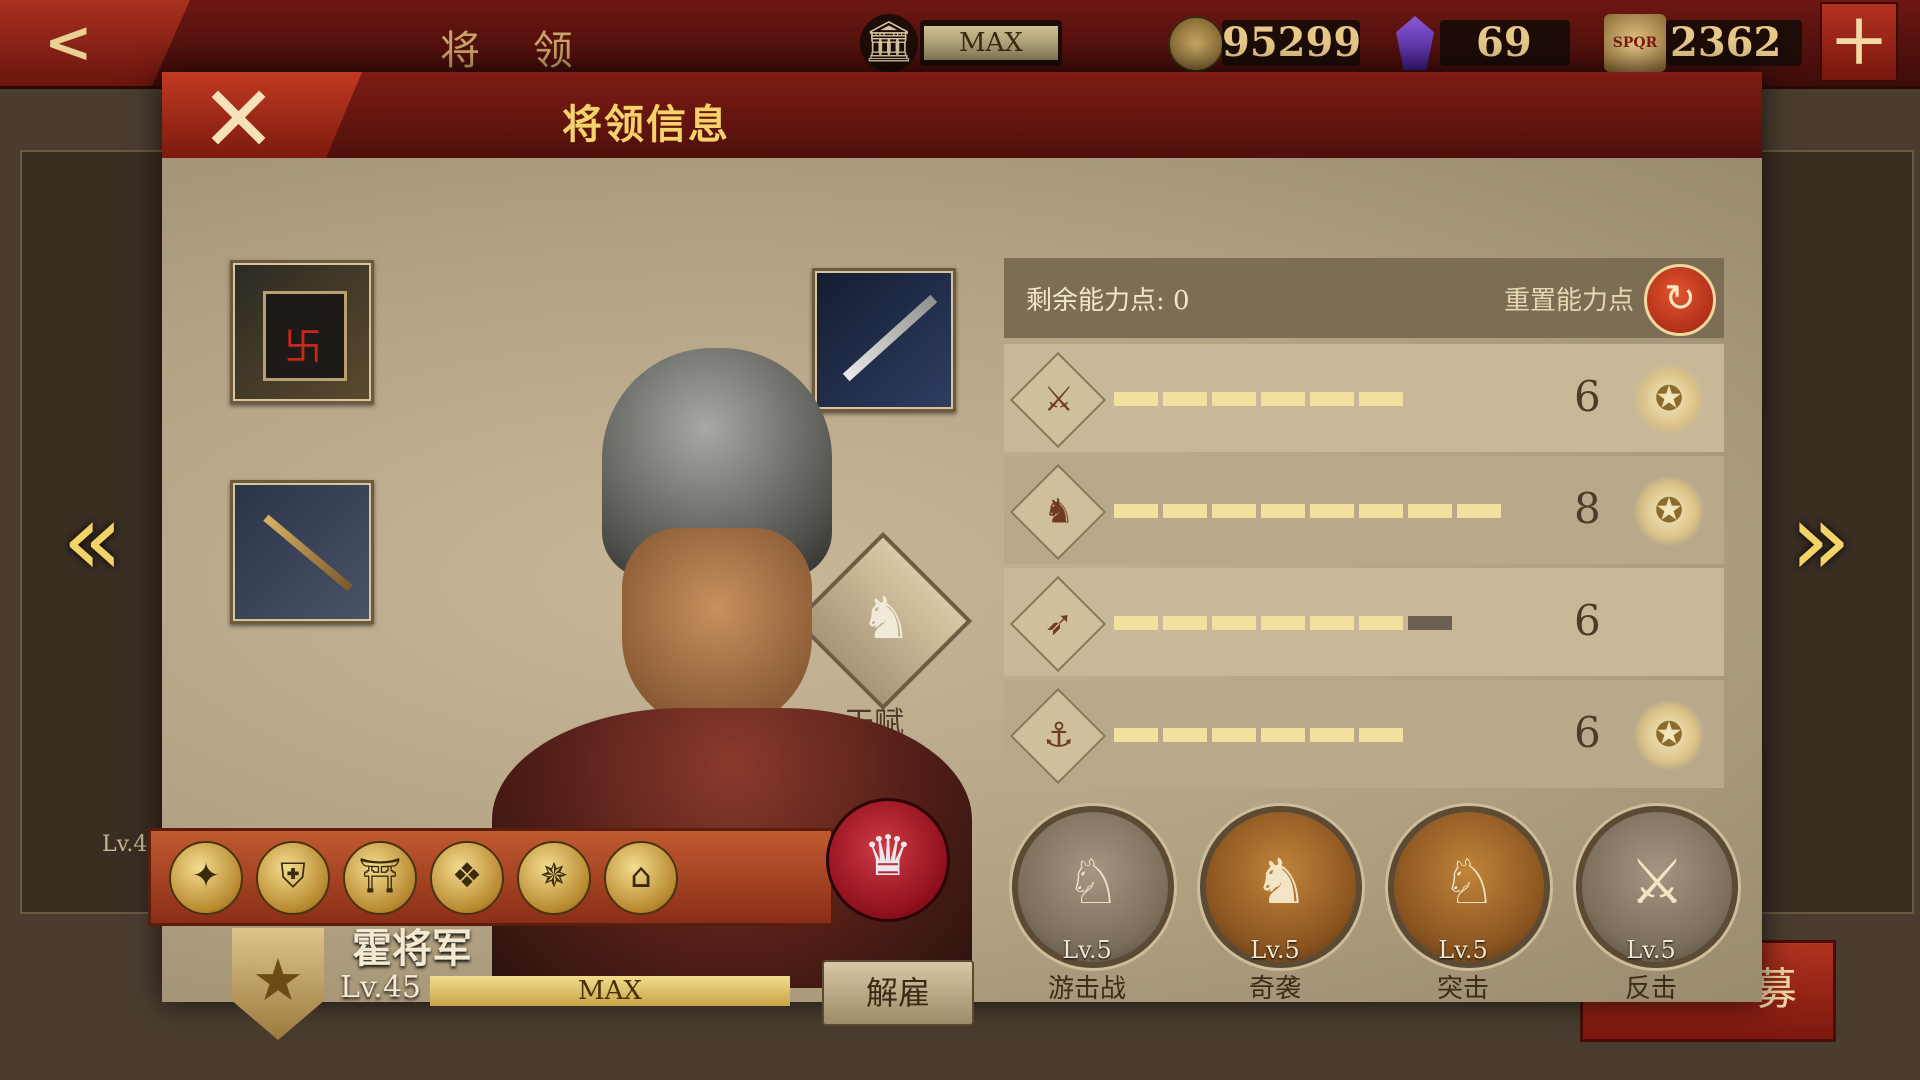 This screenshot has height=1080, width=1920. I want to click on general-level: Lv.45, so click(381, 987).